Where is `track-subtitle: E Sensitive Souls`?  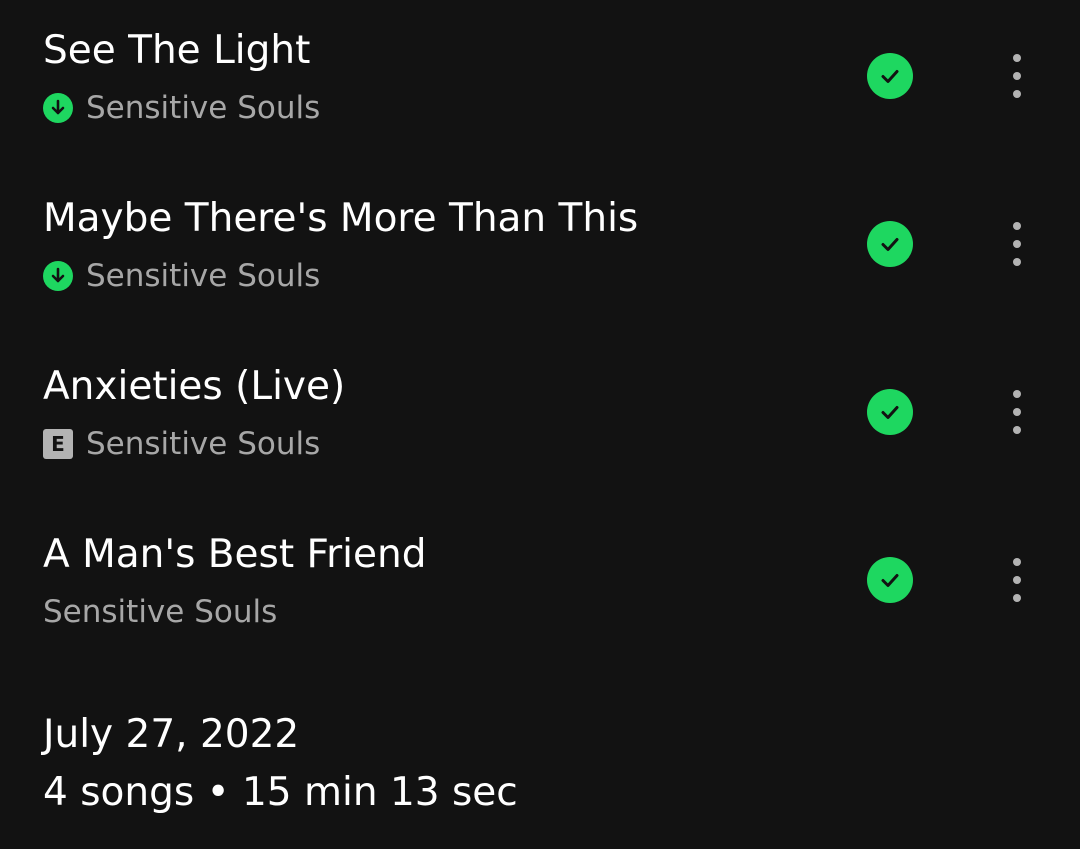
track-subtitle: E Sensitive Souls is located at coordinates (181, 444).